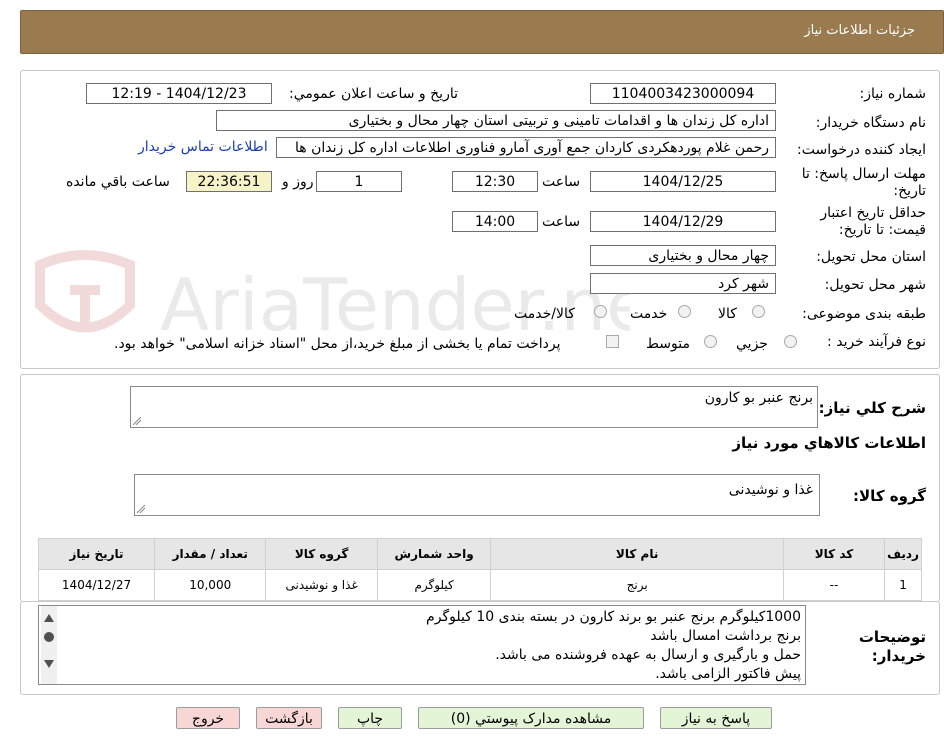 The height and width of the screenshot is (753, 944). Describe the element at coordinates (758, 311) in the screenshot. I see `category-radio-goods` at that location.